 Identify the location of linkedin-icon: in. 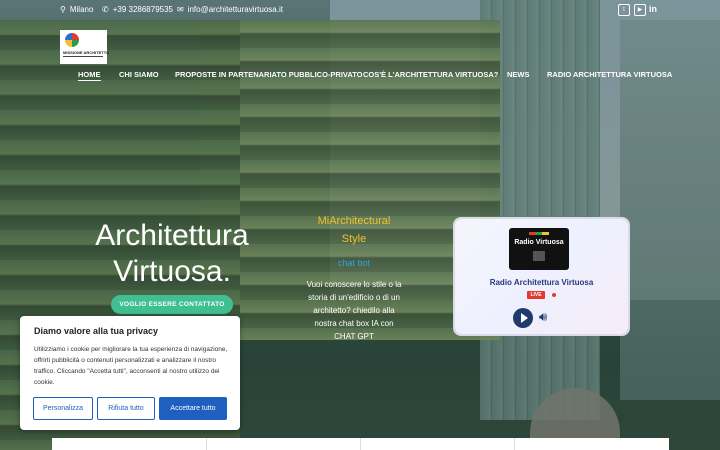
(653, 9).